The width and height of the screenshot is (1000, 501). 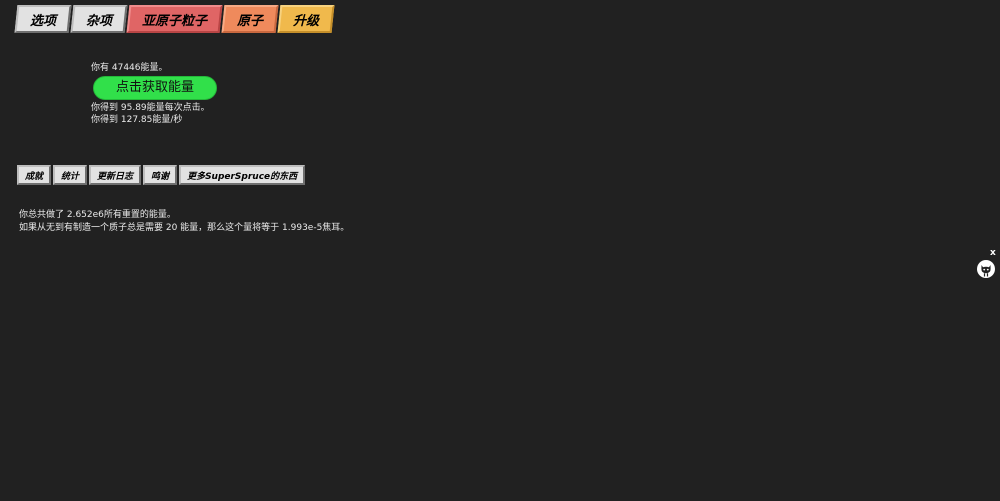 What do you see at coordinates (178, 108) in the screenshot?
I see `per-click-suffix: 能量每次点击。` at bounding box center [178, 108].